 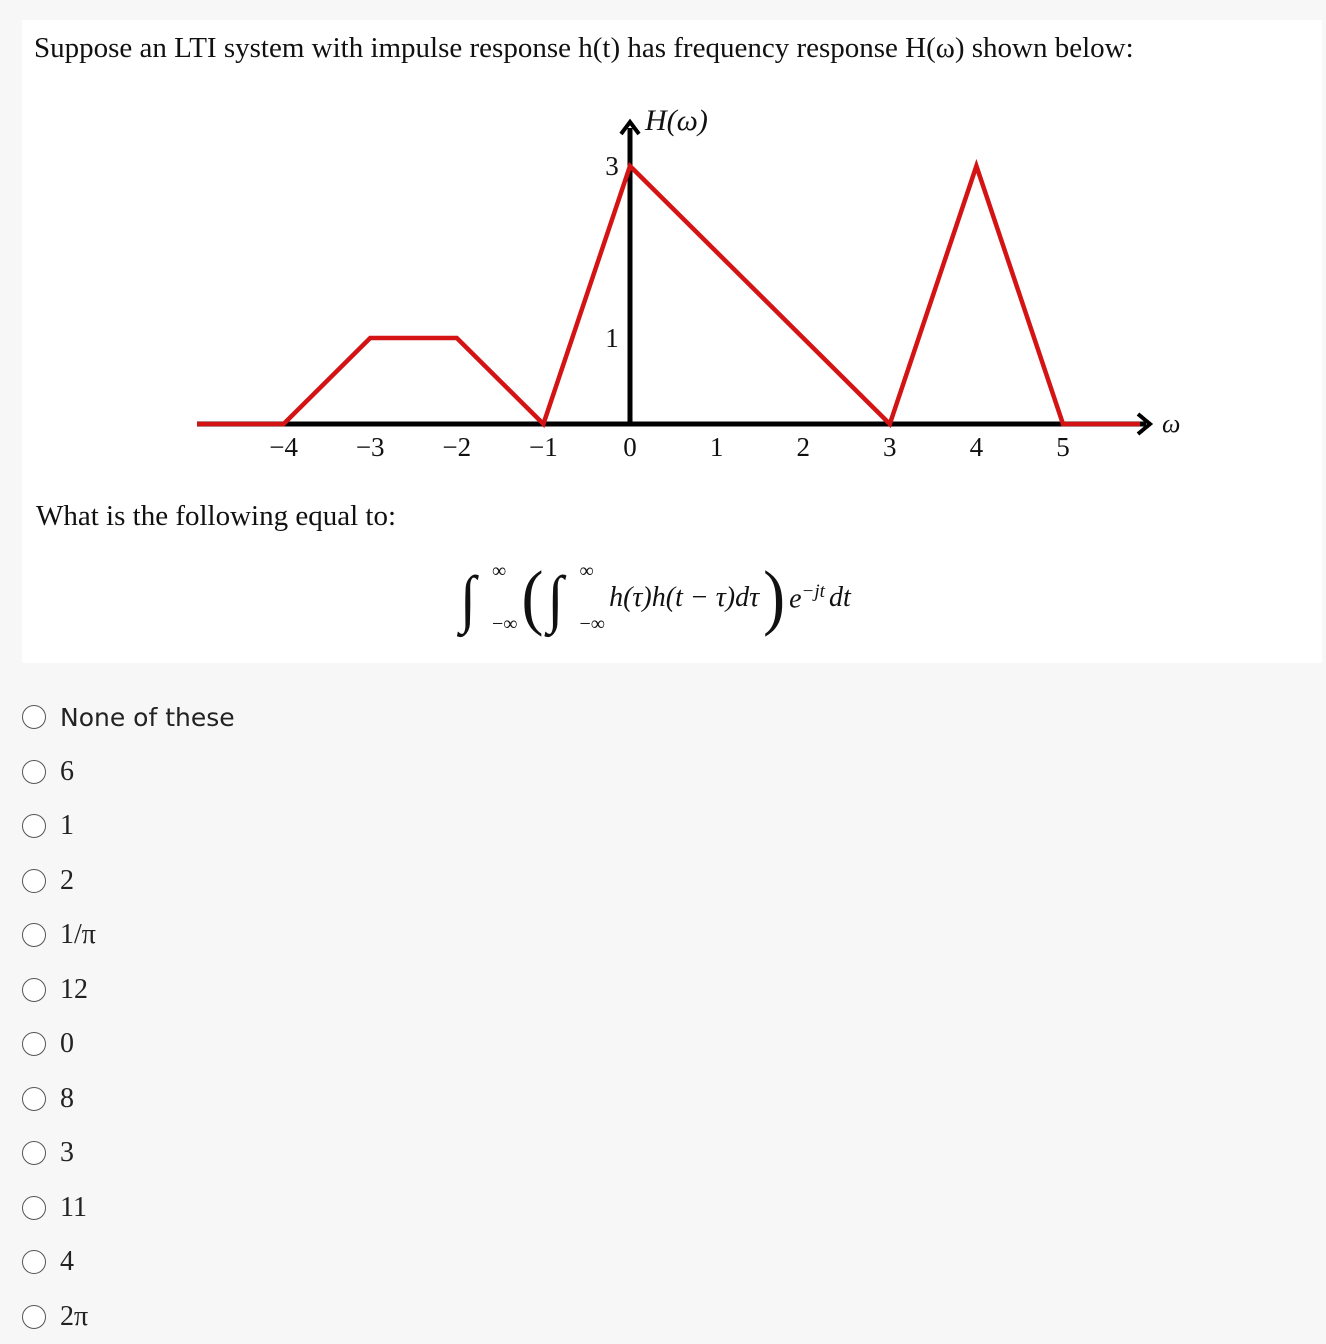 What do you see at coordinates (67, 1044) in the screenshot?
I see `option-label: 0` at bounding box center [67, 1044].